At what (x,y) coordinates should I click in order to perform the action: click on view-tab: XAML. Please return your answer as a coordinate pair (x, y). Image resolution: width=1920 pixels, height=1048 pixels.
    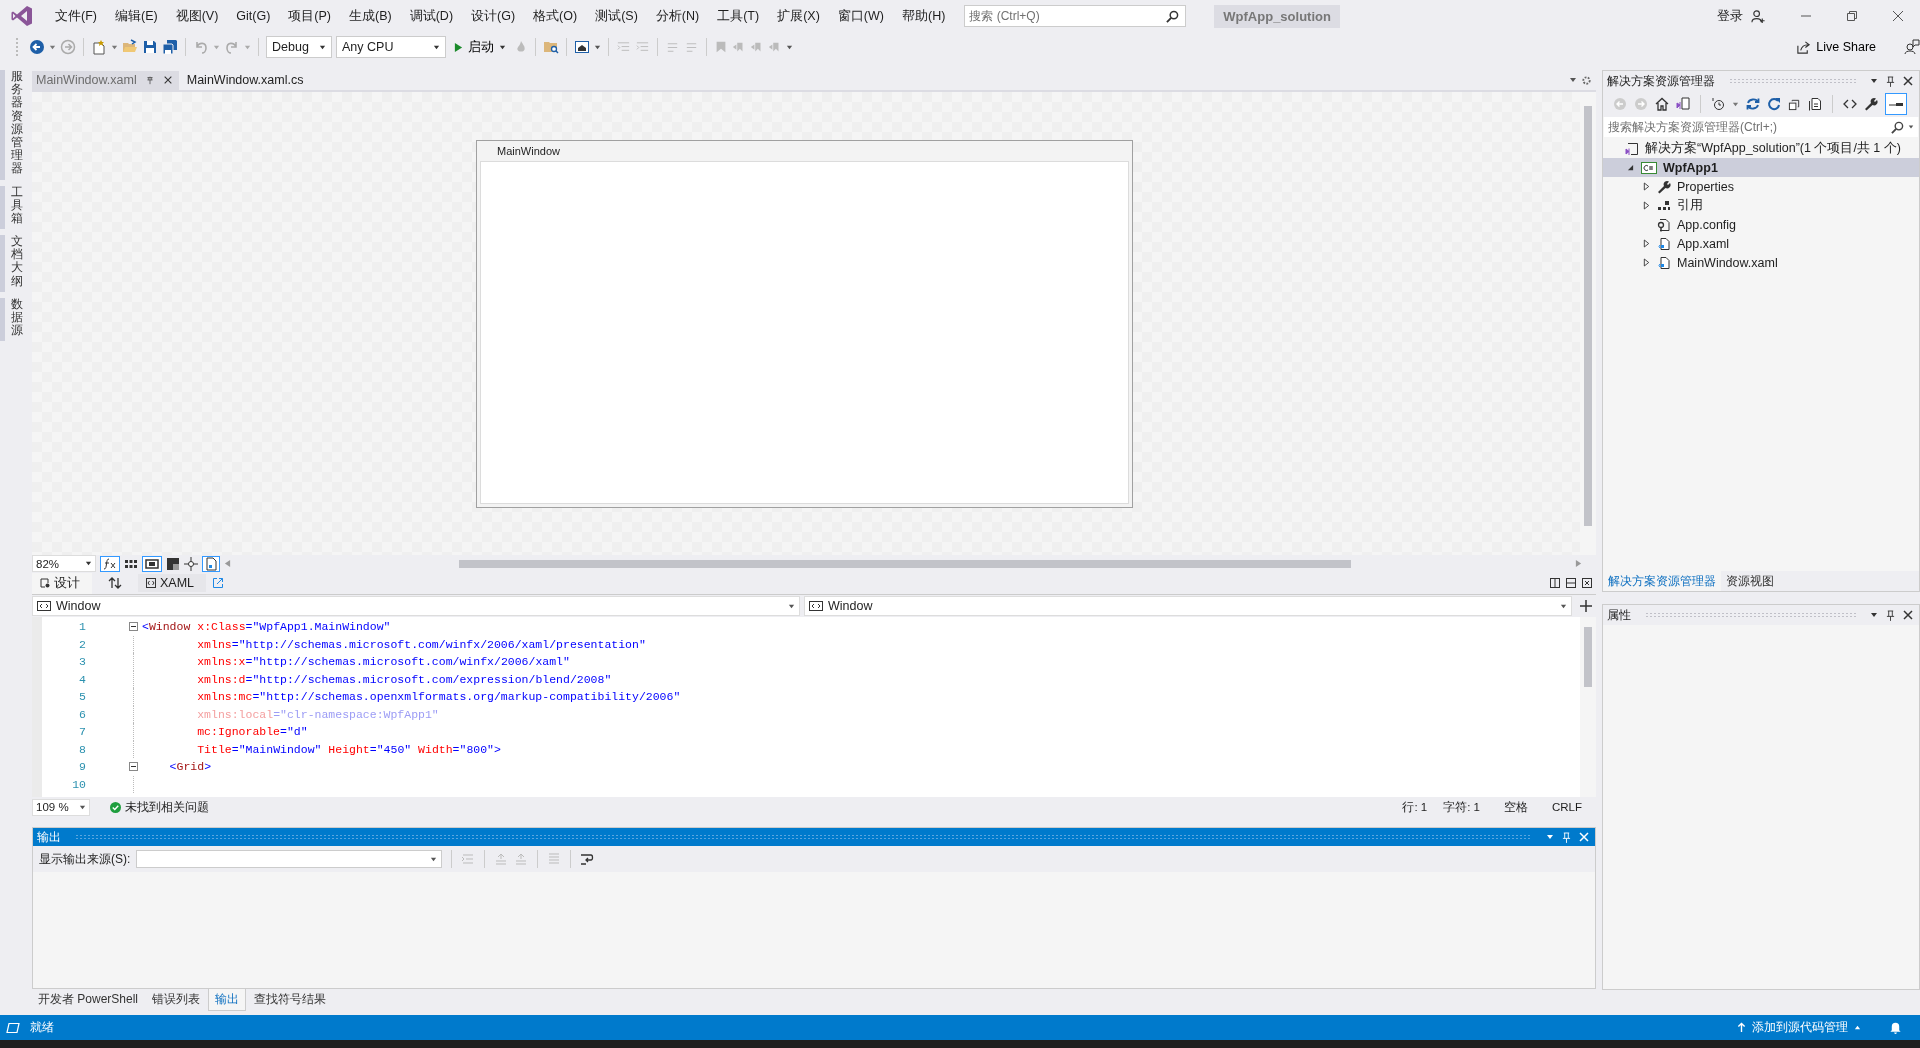
    Looking at the image, I should click on (172, 583).